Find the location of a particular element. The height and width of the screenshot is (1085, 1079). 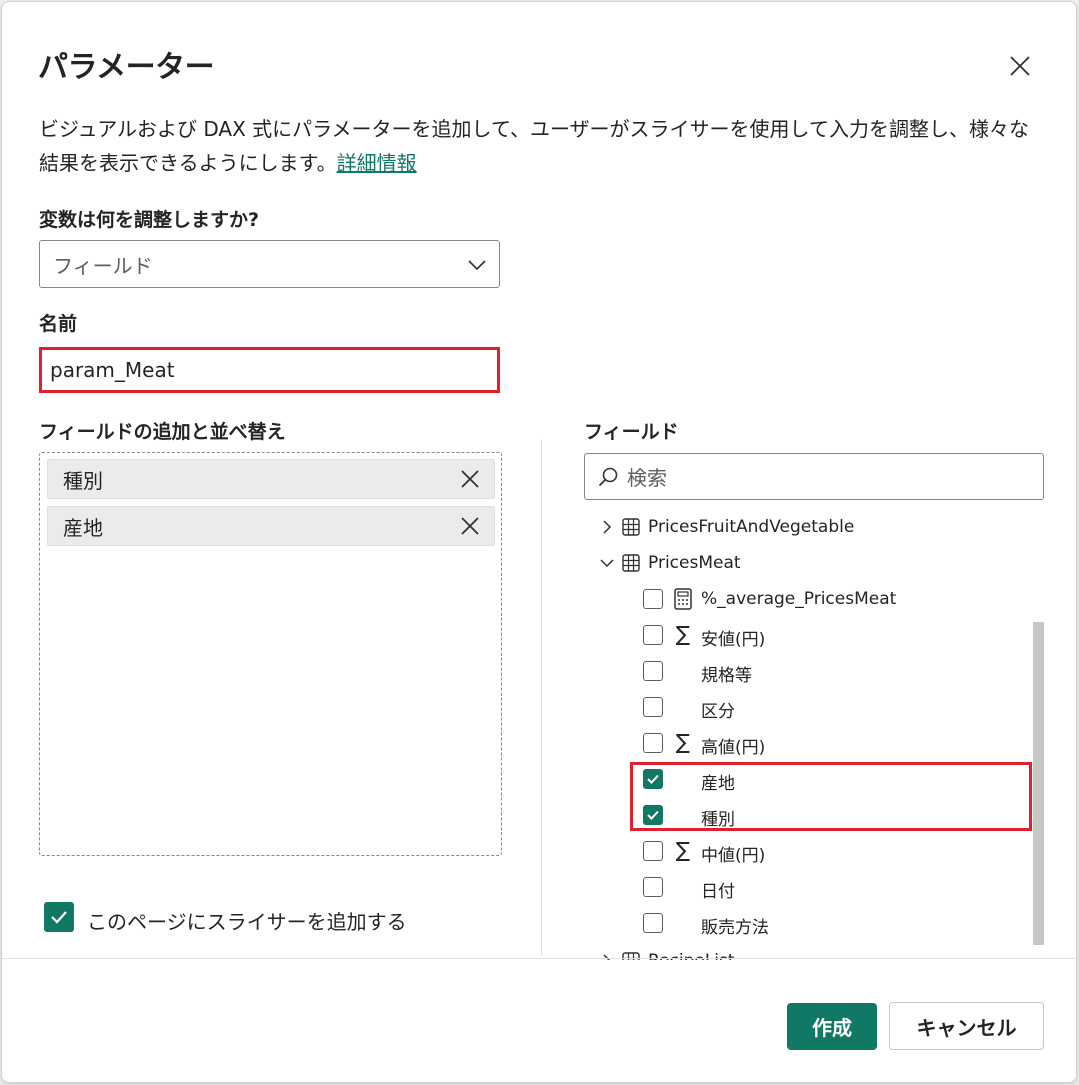

checkmark-icon is located at coordinates (59, 917).